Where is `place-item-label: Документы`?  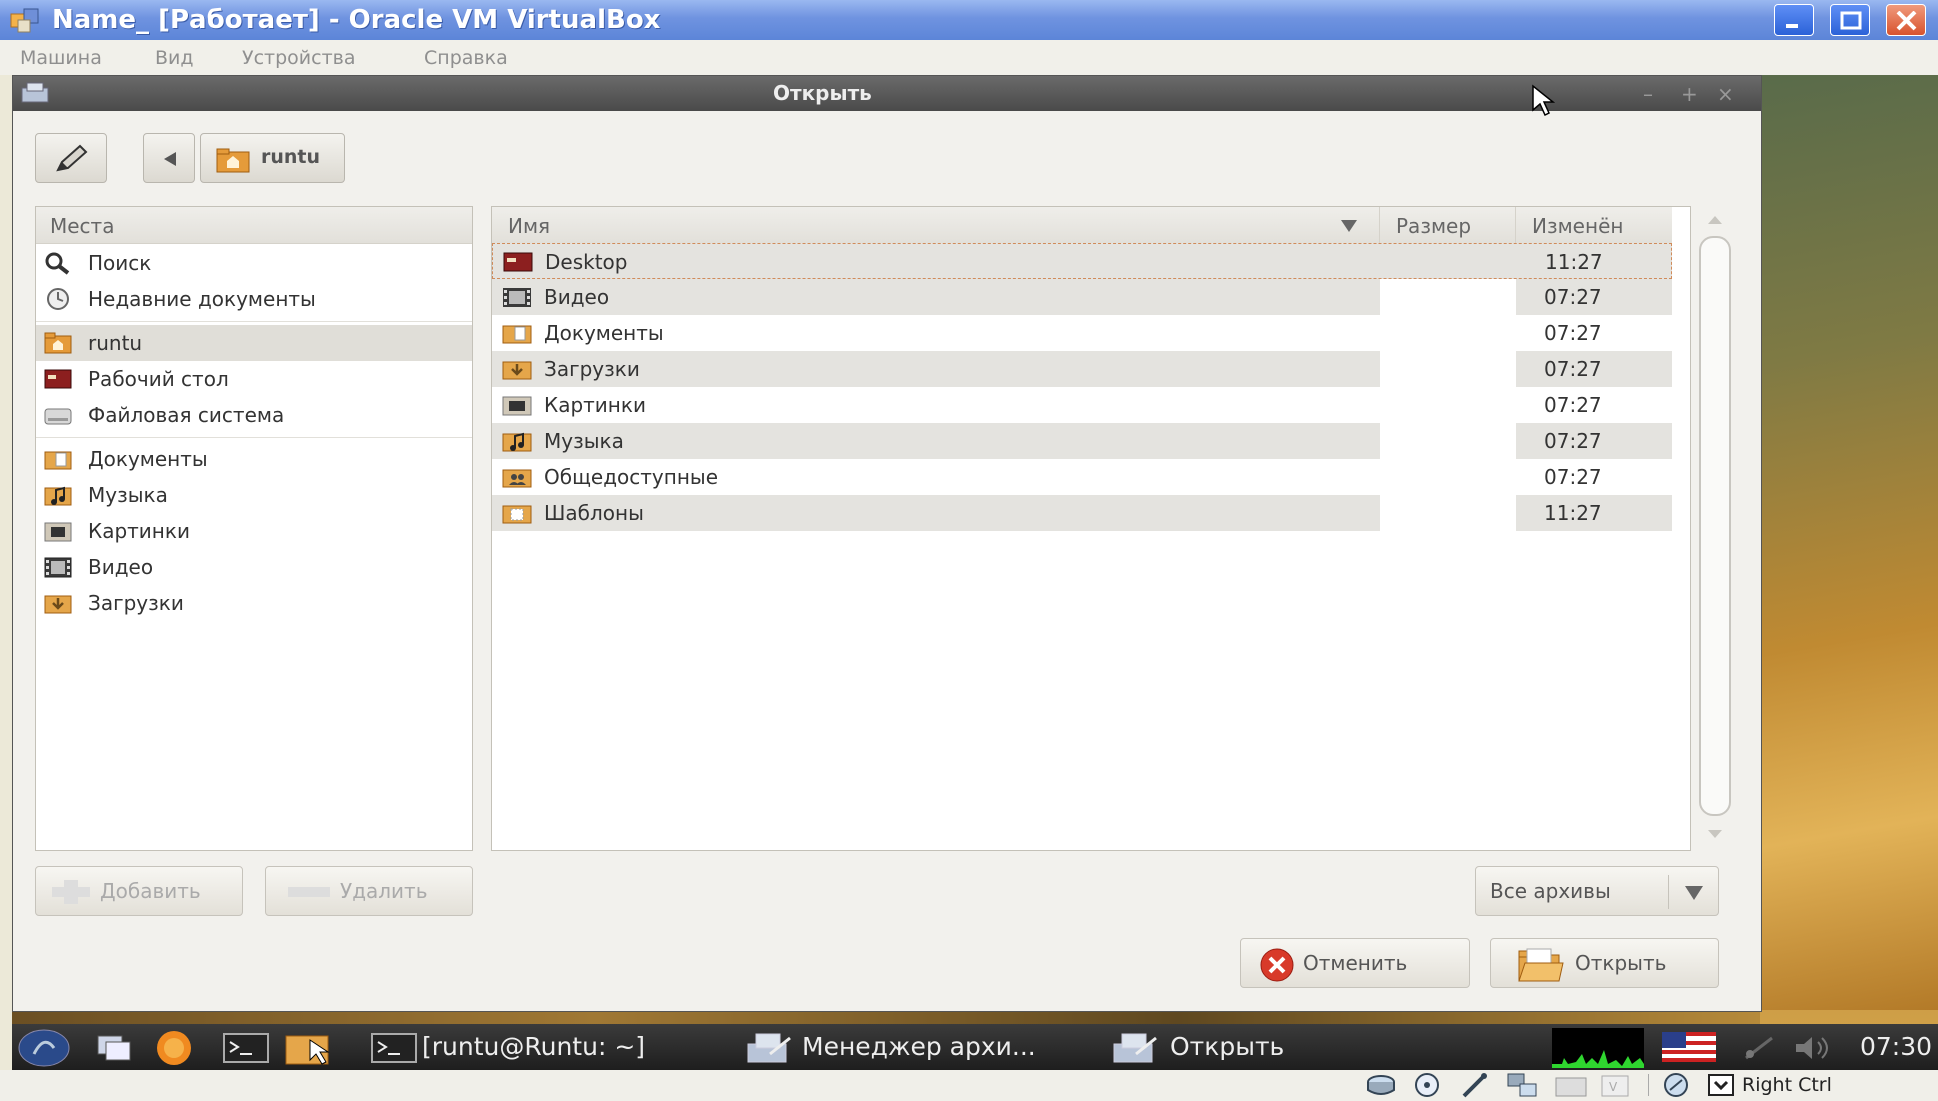
place-item-label: Документы is located at coordinates (148, 459).